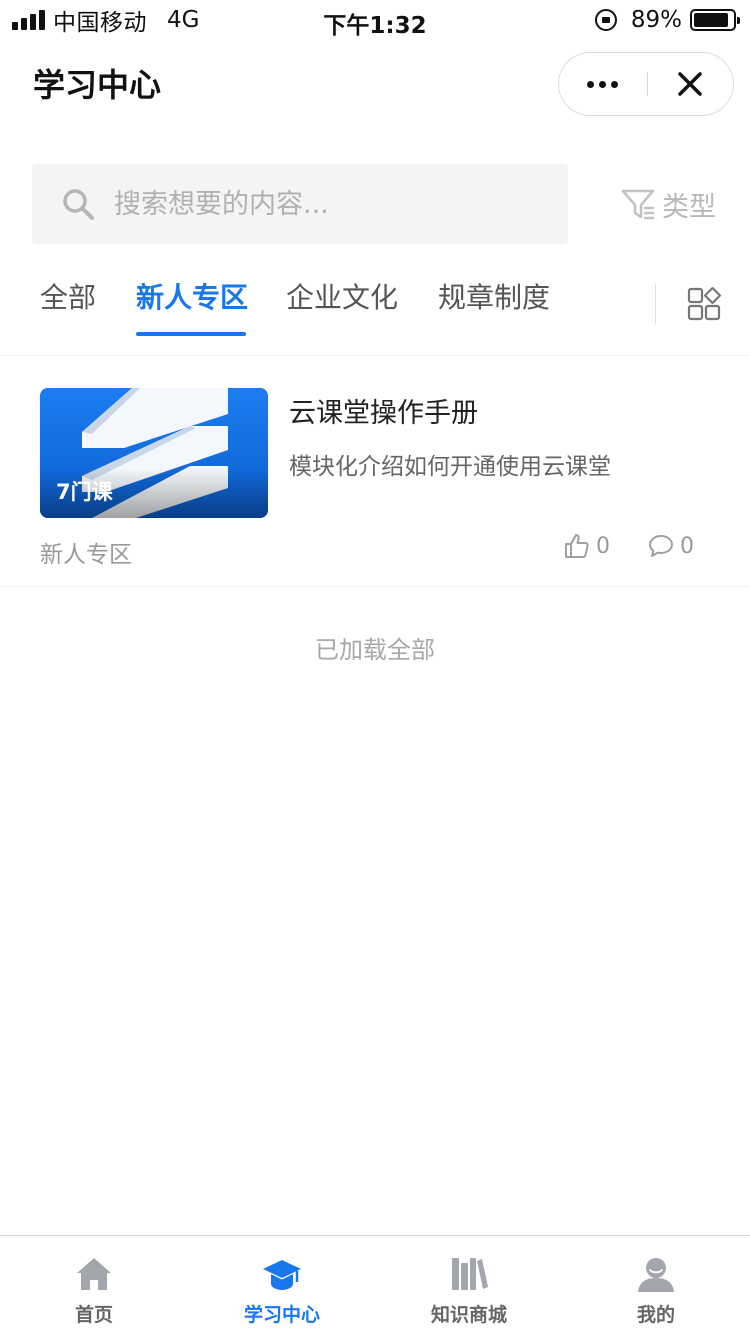  What do you see at coordinates (468, 1315) in the screenshot?
I see `tabbar-knowledge-store-label: 知识商城` at bounding box center [468, 1315].